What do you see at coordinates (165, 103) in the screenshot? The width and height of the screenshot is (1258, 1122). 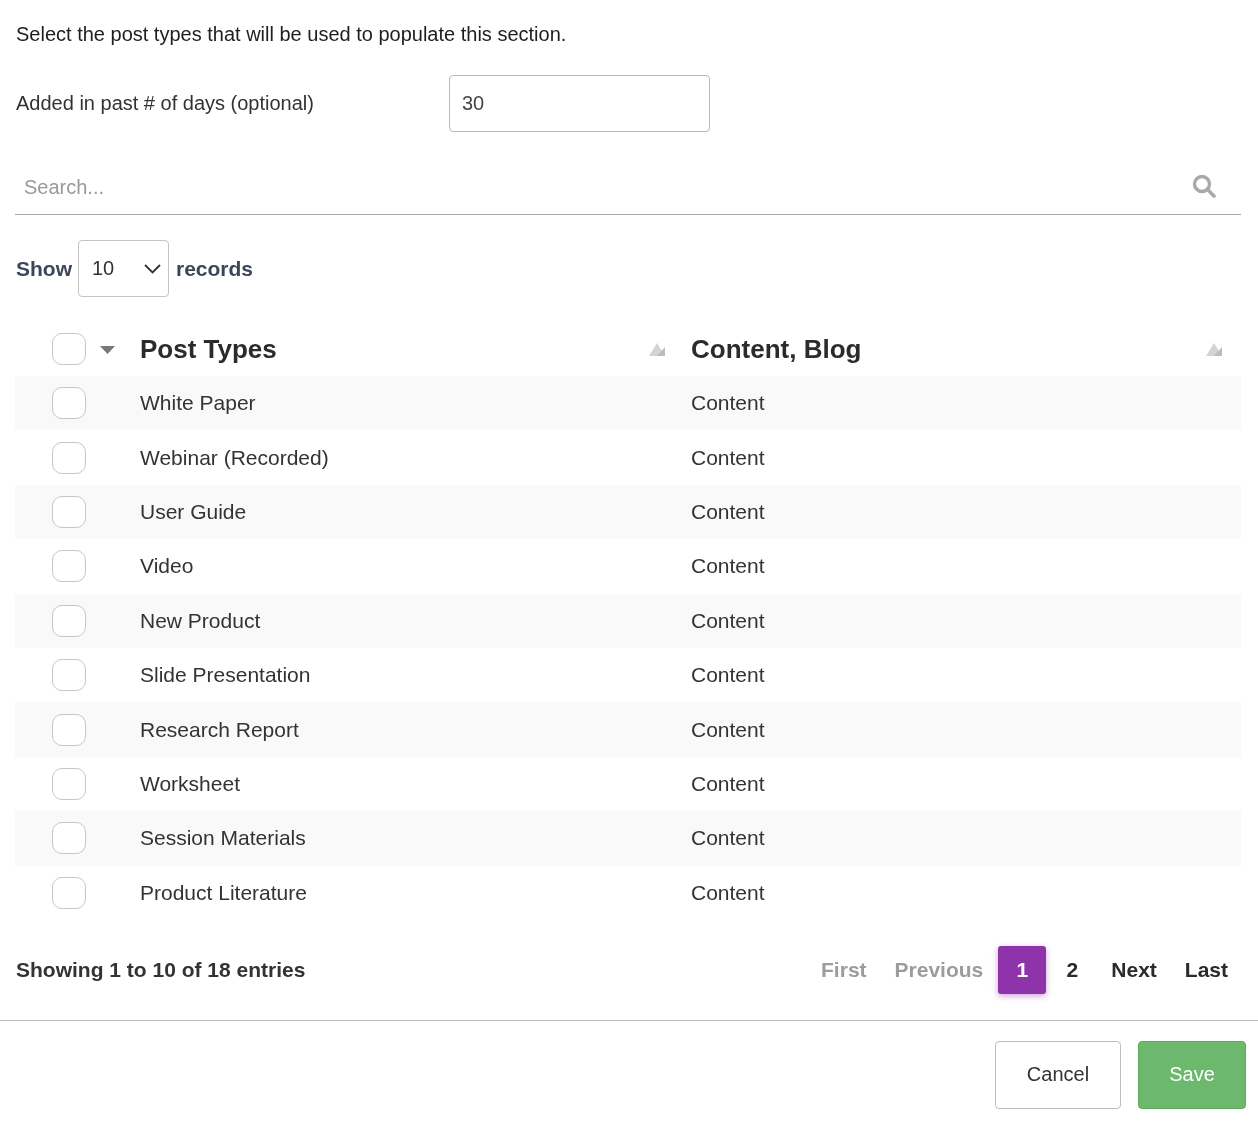 I see `days-label: Added in past # of days (optional)` at bounding box center [165, 103].